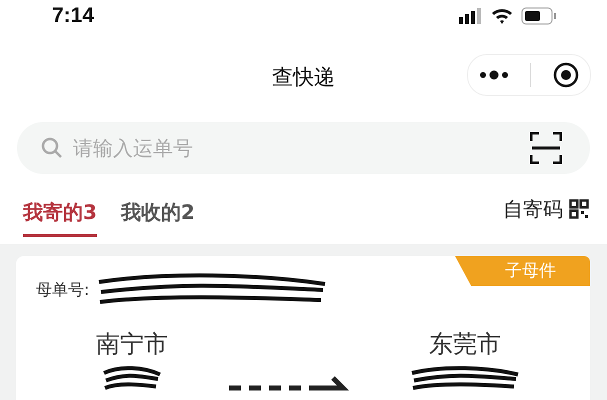 The width and height of the screenshot is (607, 400). I want to click on qr-code-icon, so click(579, 209).